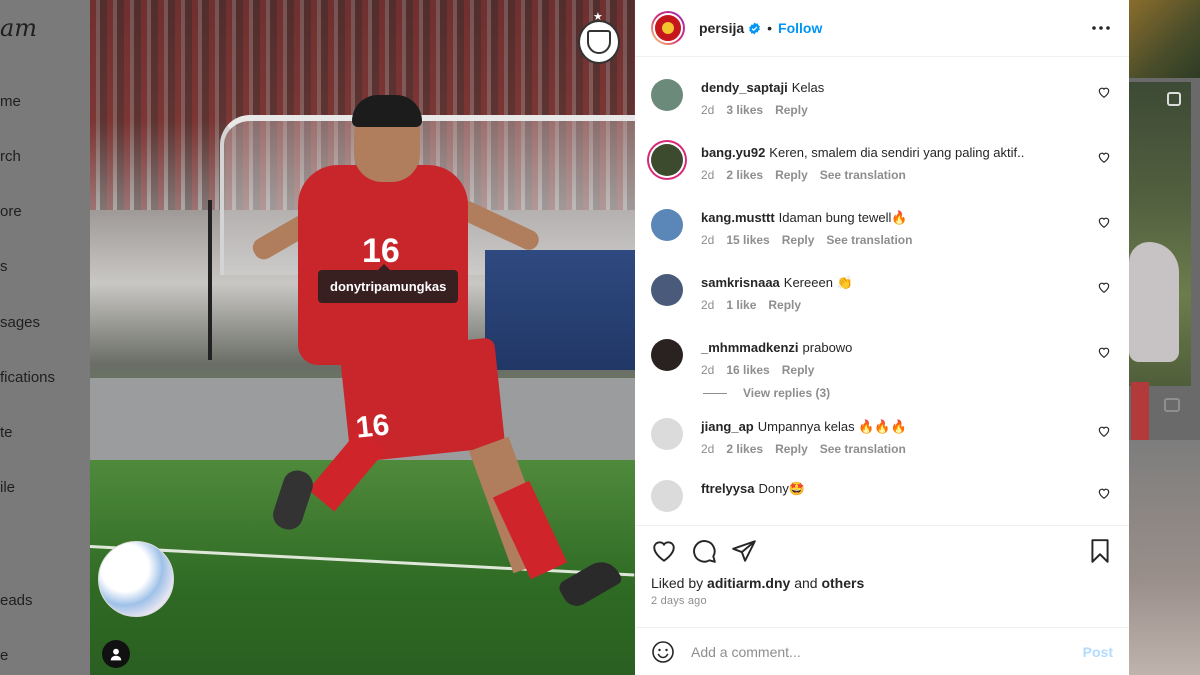 The width and height of the screenshot is (1200, 675). I want to click on commenter-username: bang.yu92, so click(733, 152).